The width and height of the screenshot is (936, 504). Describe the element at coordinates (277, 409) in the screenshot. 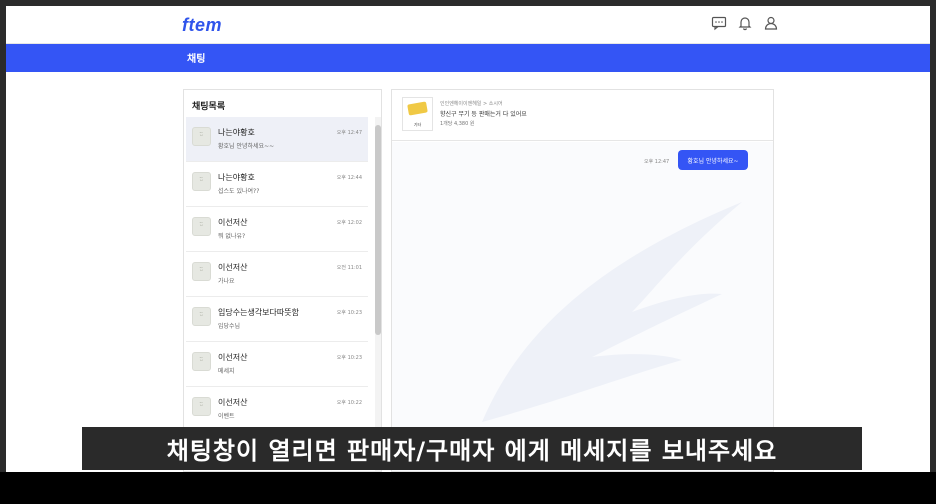

I see `chat-list-item: ᵕ̈ 이선저산 이벤트 오후 10:22` at that location.